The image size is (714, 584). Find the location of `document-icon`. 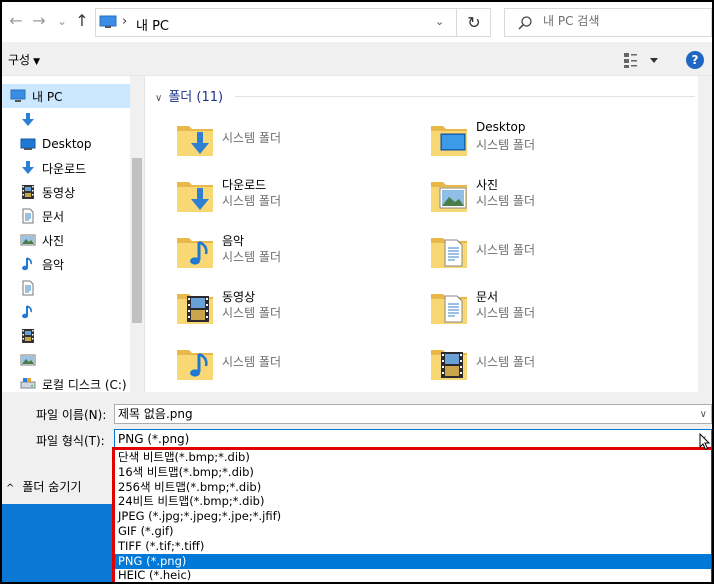

document-icon is located at coordinates (28, 288).